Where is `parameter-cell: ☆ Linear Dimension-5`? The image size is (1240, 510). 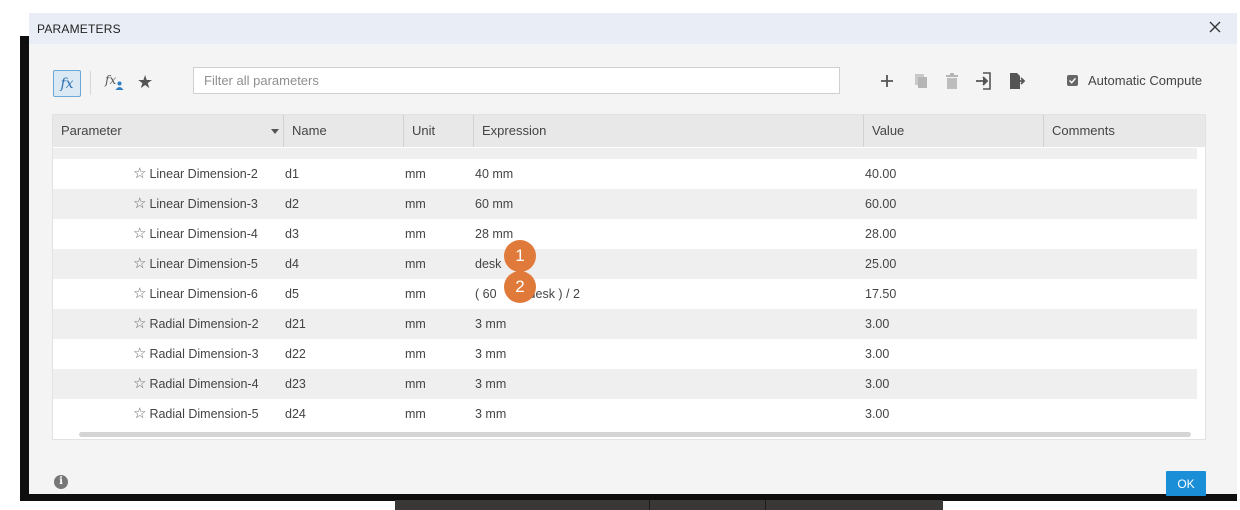 parameter-cell: ☆ Linear Dimension-5 is located at coordinates (195, 264).